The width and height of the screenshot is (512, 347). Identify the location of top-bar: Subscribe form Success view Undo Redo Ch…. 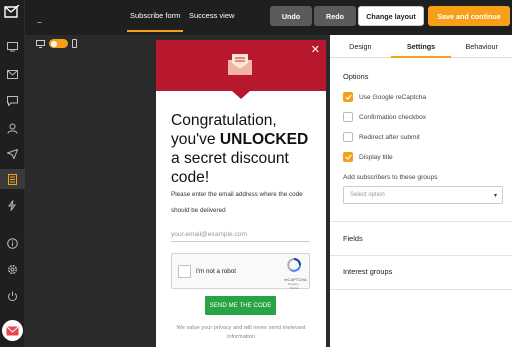
(268, 17).